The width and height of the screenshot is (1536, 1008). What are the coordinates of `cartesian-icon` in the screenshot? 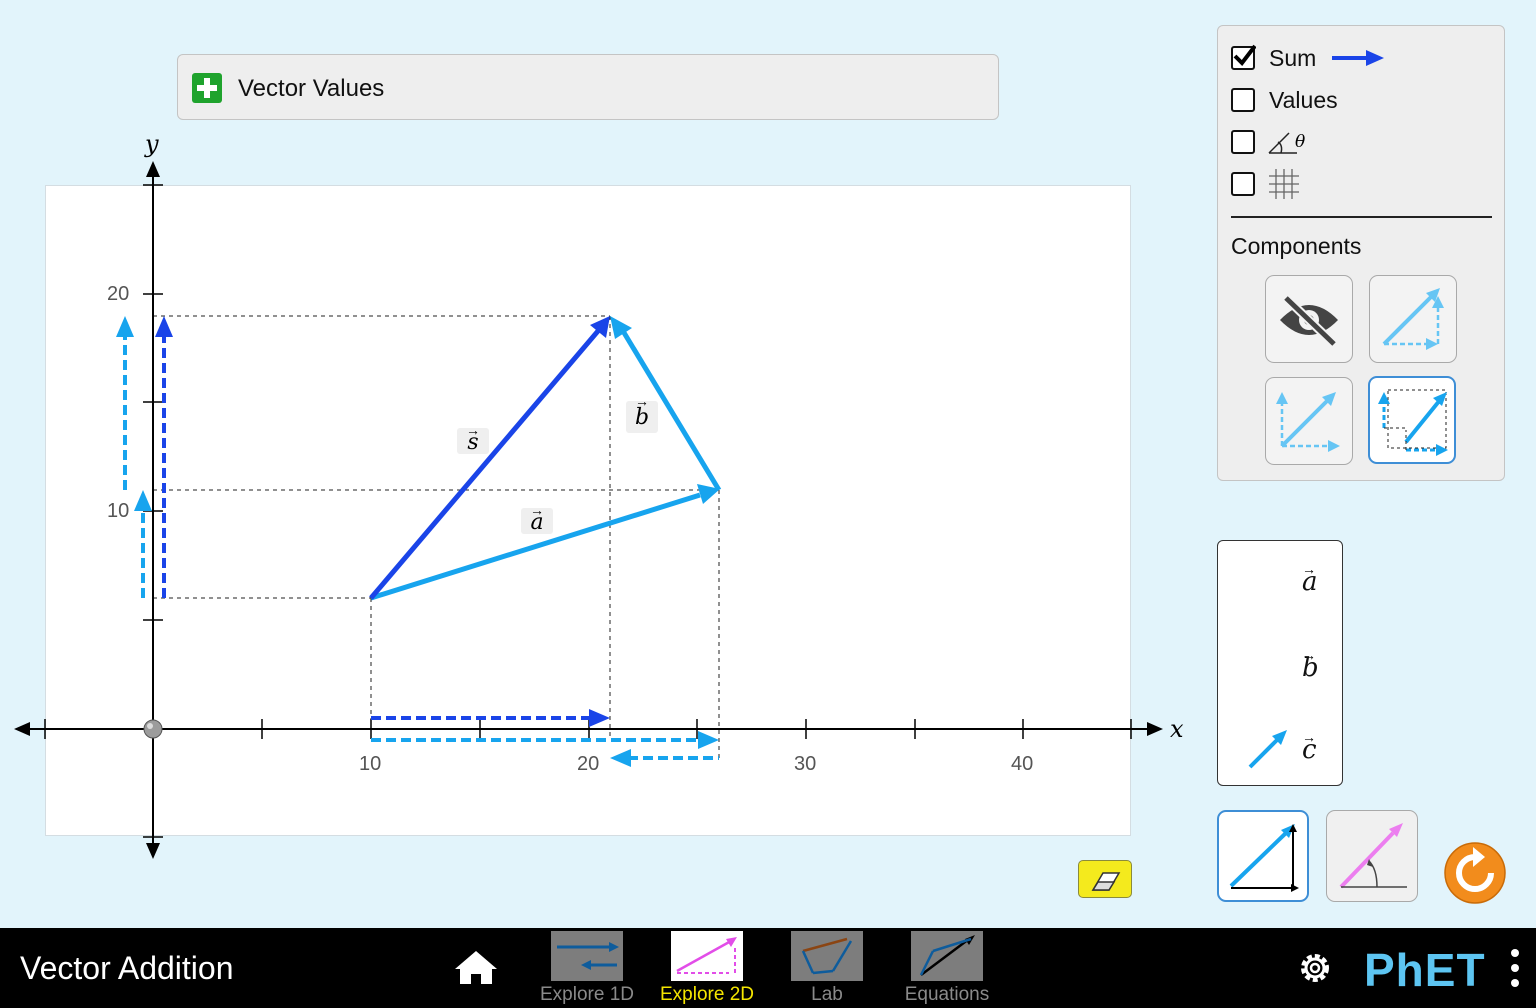 It's located at (1264, 858).